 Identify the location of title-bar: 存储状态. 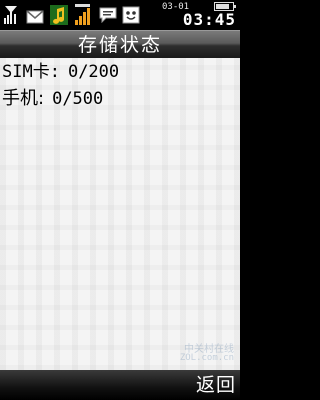
(120, 44).